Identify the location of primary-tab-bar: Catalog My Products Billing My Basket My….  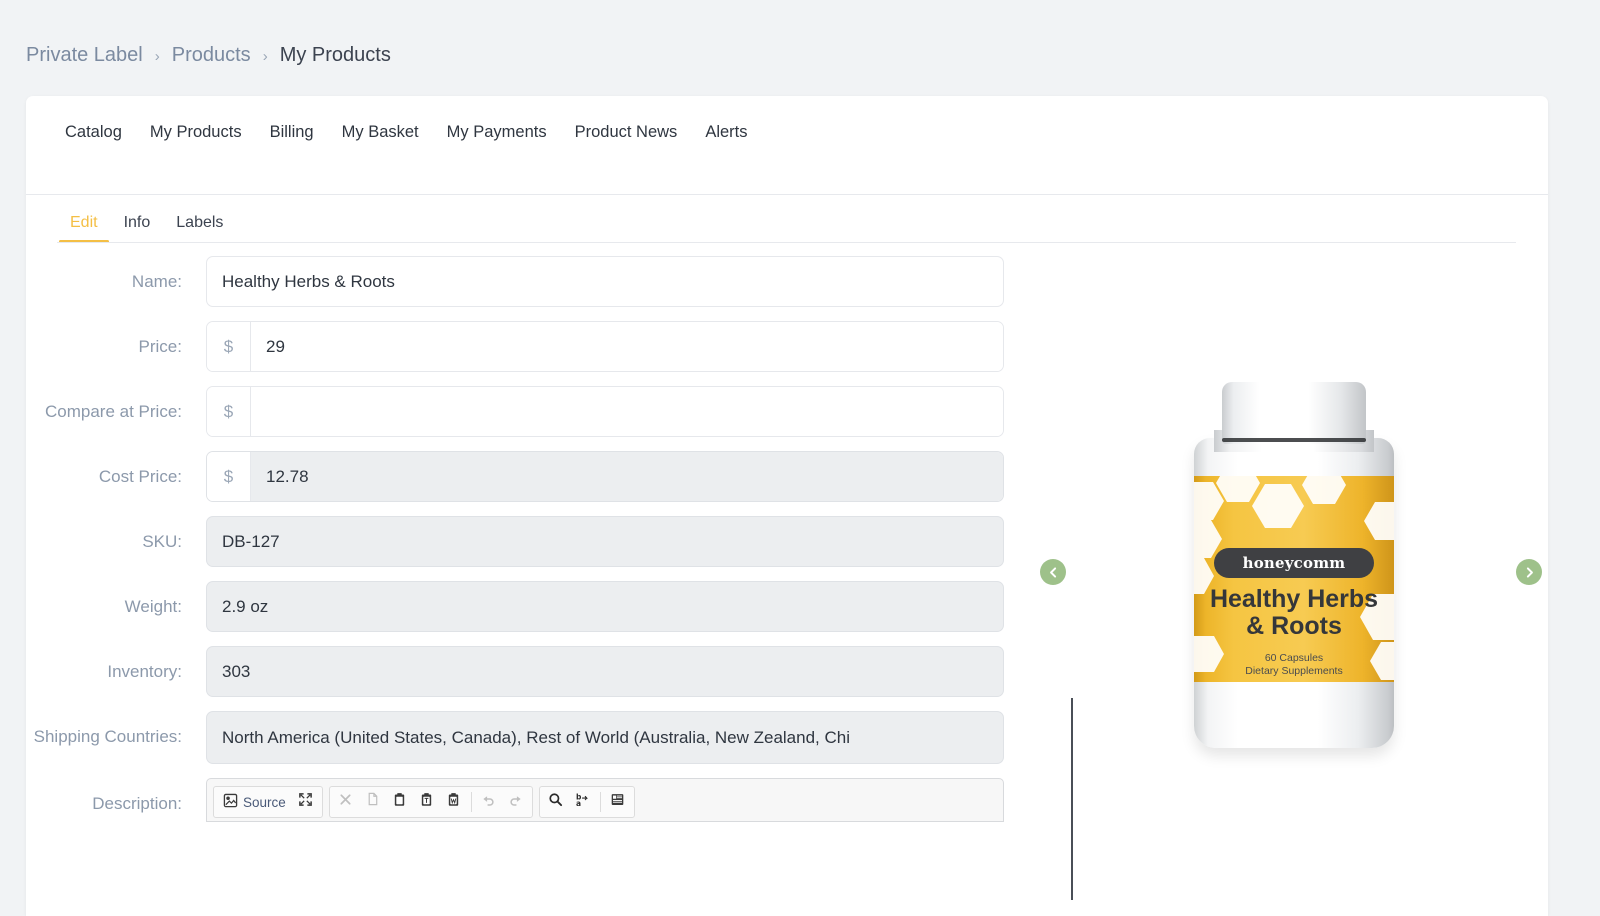
(413, 132).